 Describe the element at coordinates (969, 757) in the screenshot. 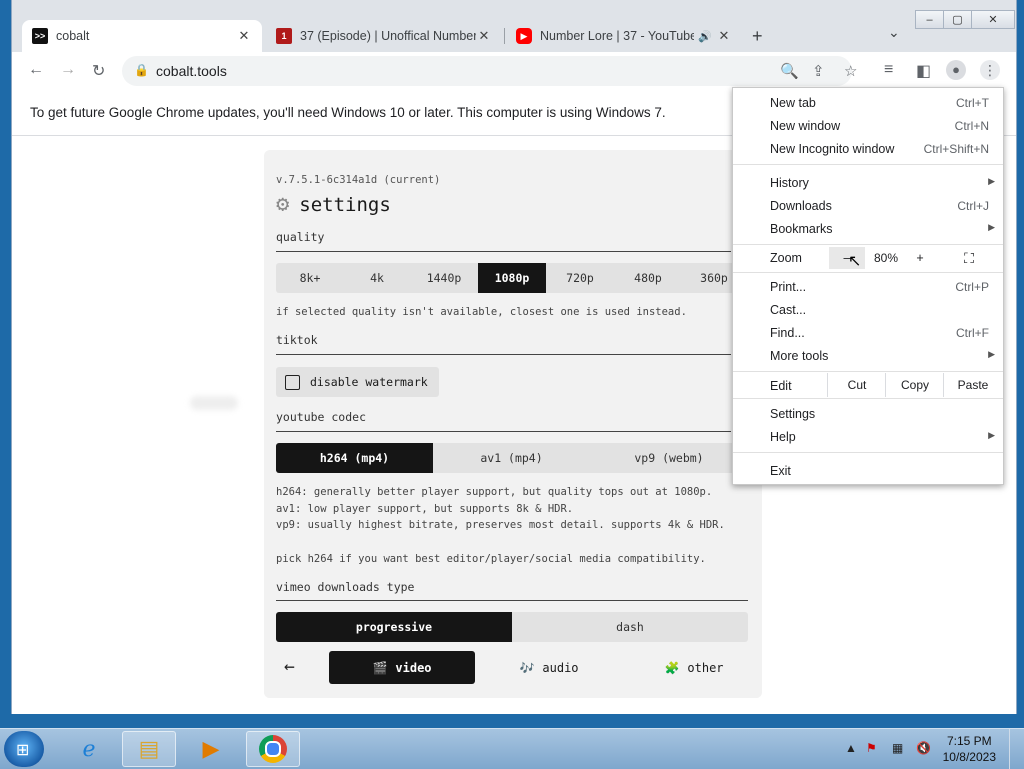

I see `clock-date: 10/8/2023` at that location.